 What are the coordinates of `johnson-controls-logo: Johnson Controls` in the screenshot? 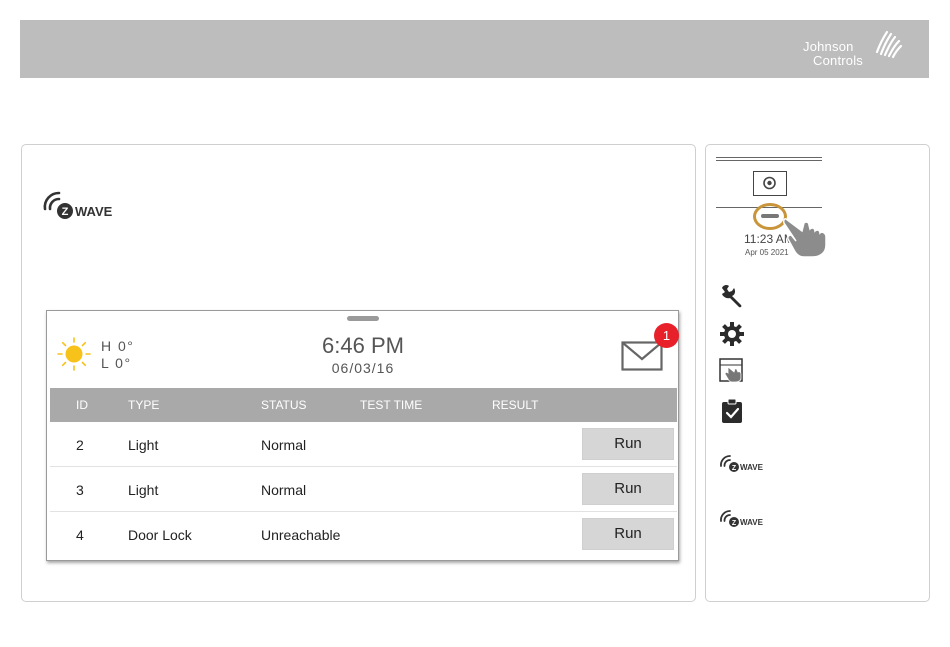 It's located at (853, 50).